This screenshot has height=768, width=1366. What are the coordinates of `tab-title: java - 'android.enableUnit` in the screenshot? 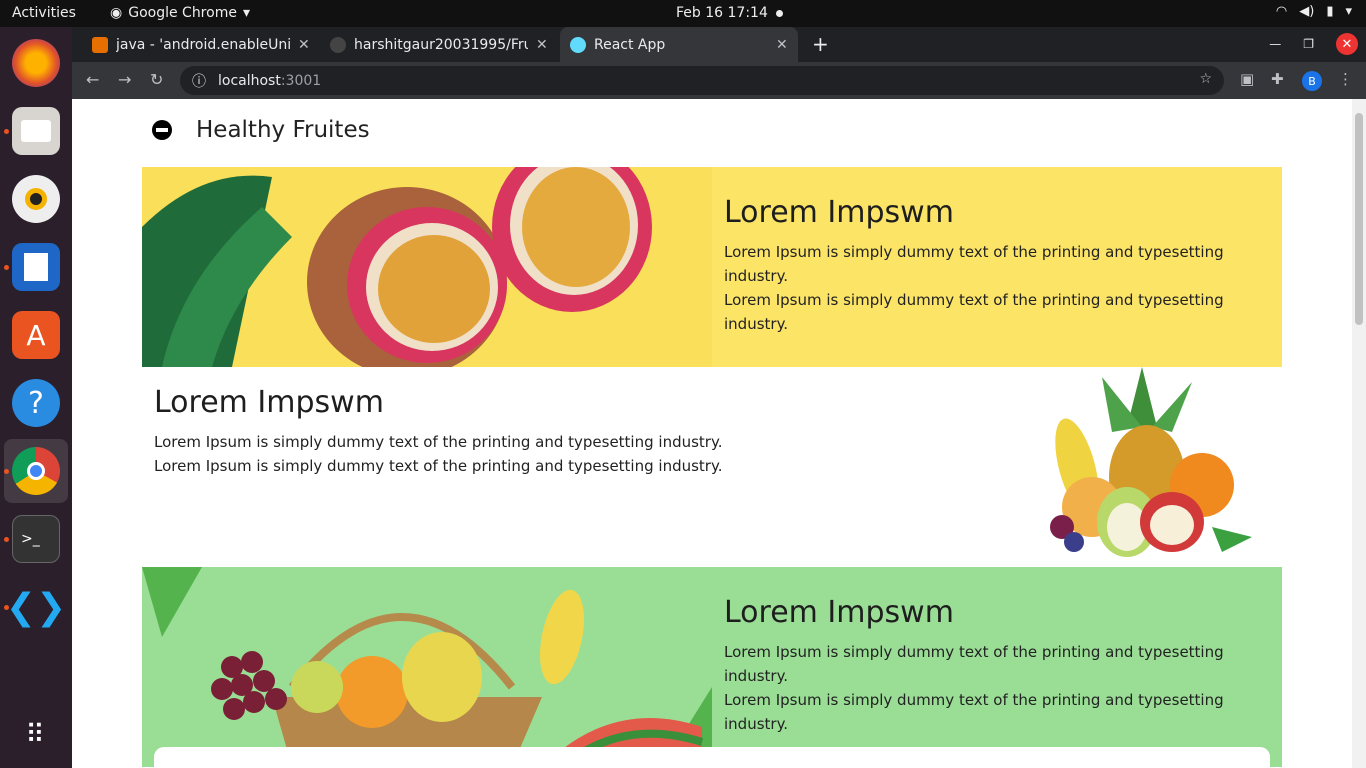 It's located at (203, 44).